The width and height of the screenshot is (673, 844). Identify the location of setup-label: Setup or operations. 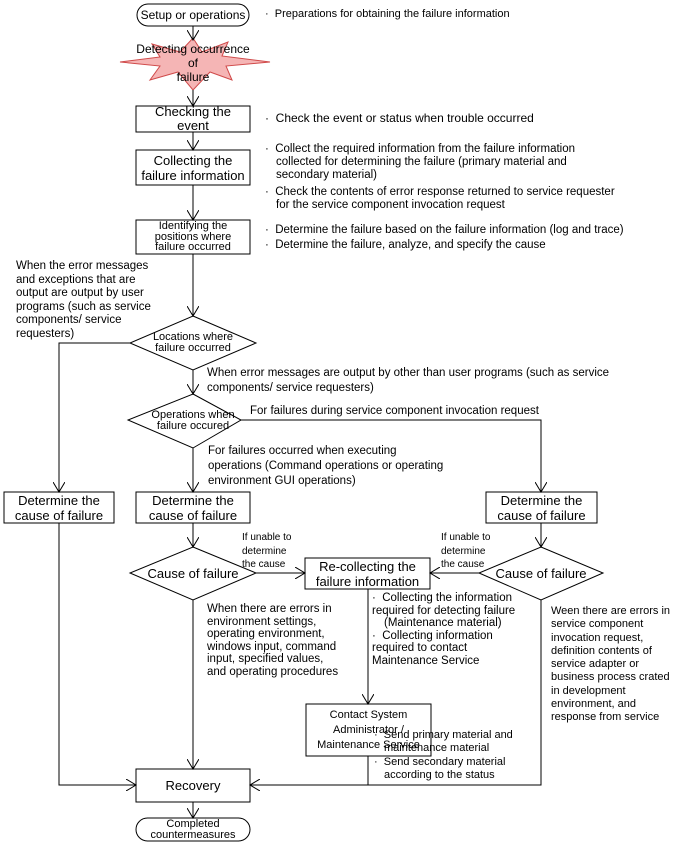
(193, 15).